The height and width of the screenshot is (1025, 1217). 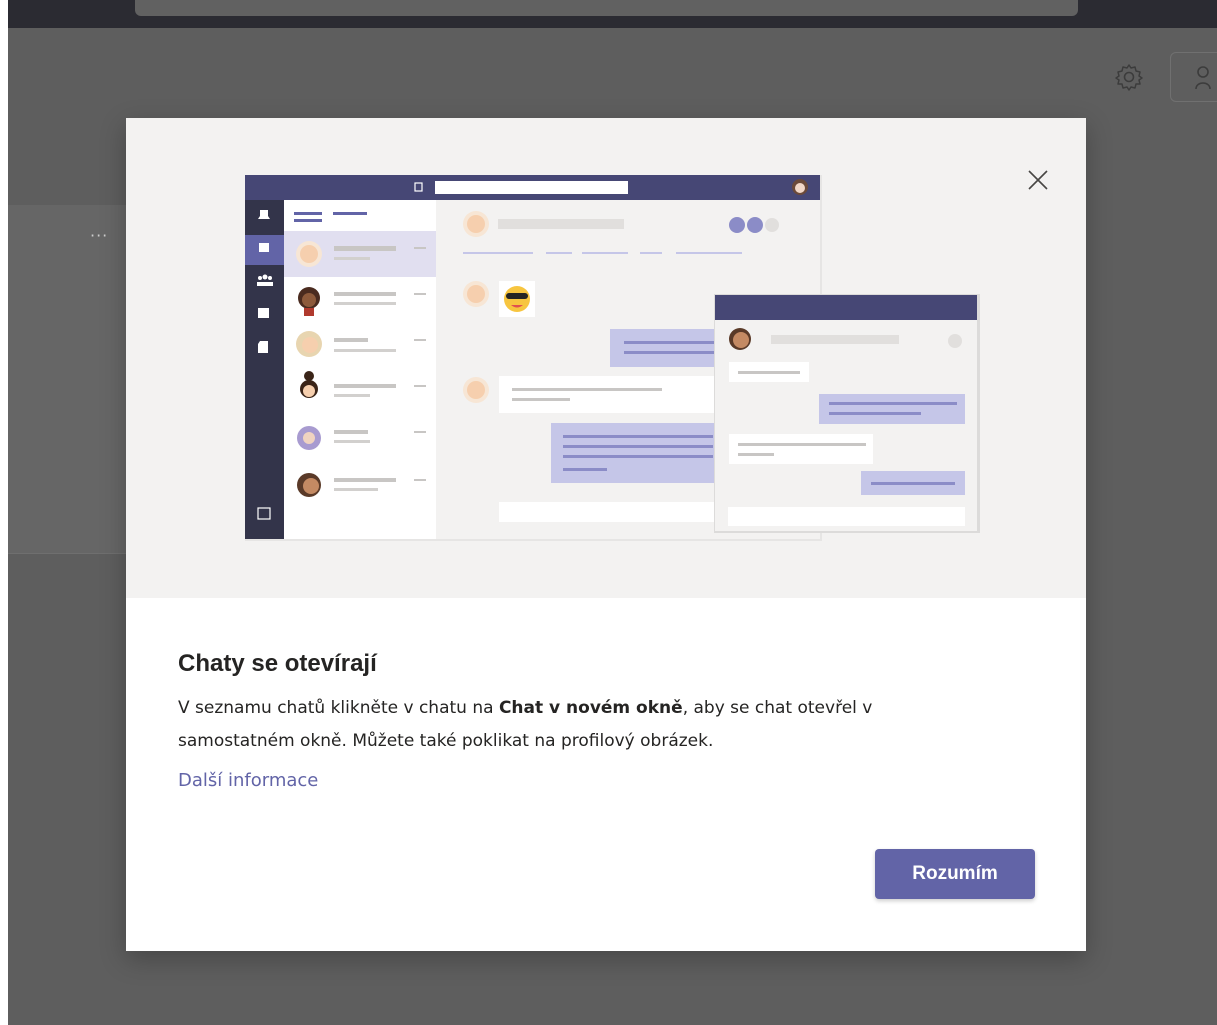 What do you see at coordinates (338, 708) in the screenshot?
I see `description-part-1: V seznamu chatů klikněte v chatu na` at bounding box center [338, 708].